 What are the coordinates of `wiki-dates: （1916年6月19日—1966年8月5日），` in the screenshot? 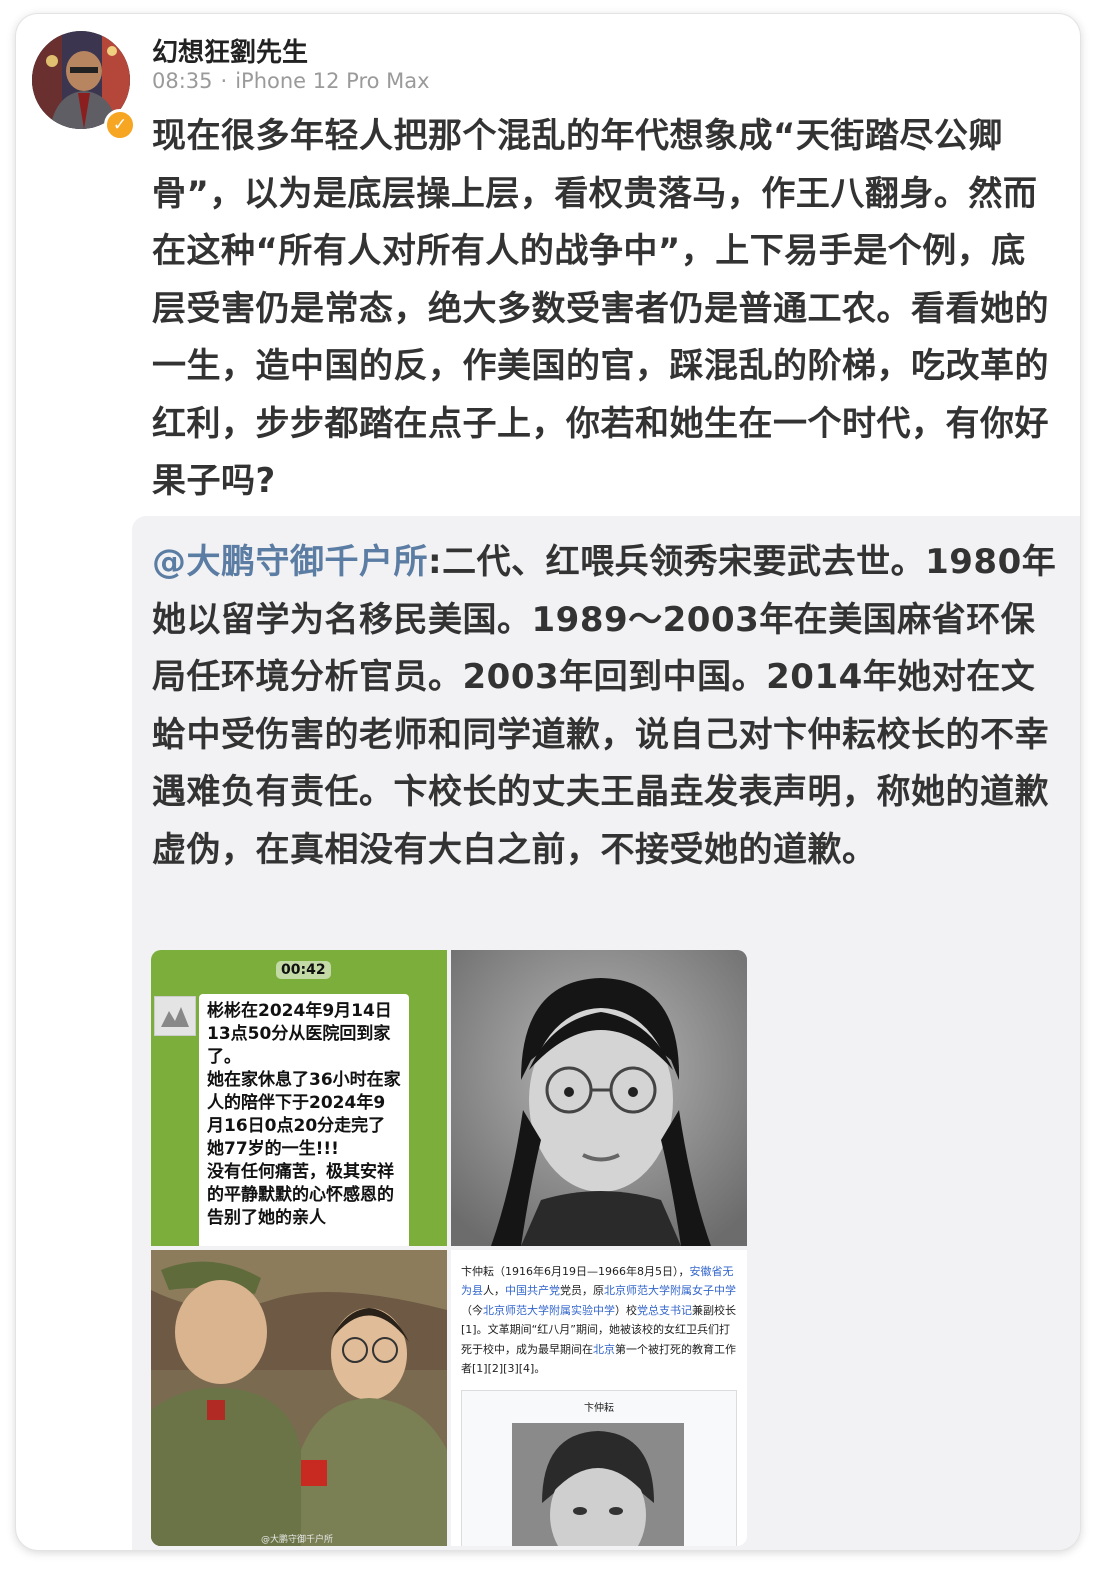 It's located at (592, 1271).